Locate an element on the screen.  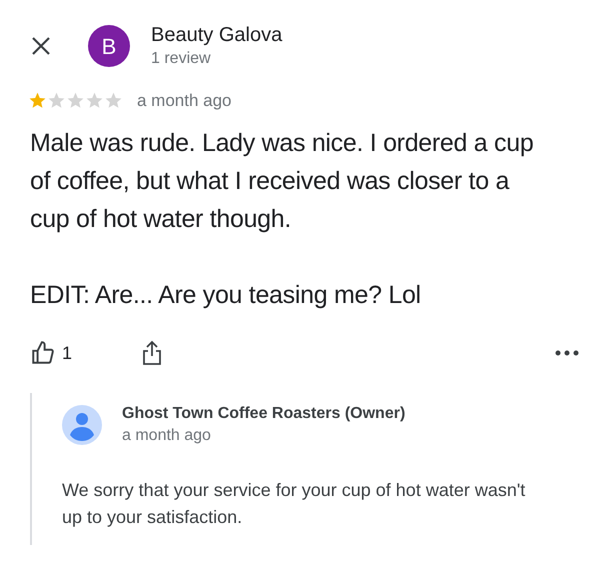
avatar-icon is located at coordinates (82, 424).